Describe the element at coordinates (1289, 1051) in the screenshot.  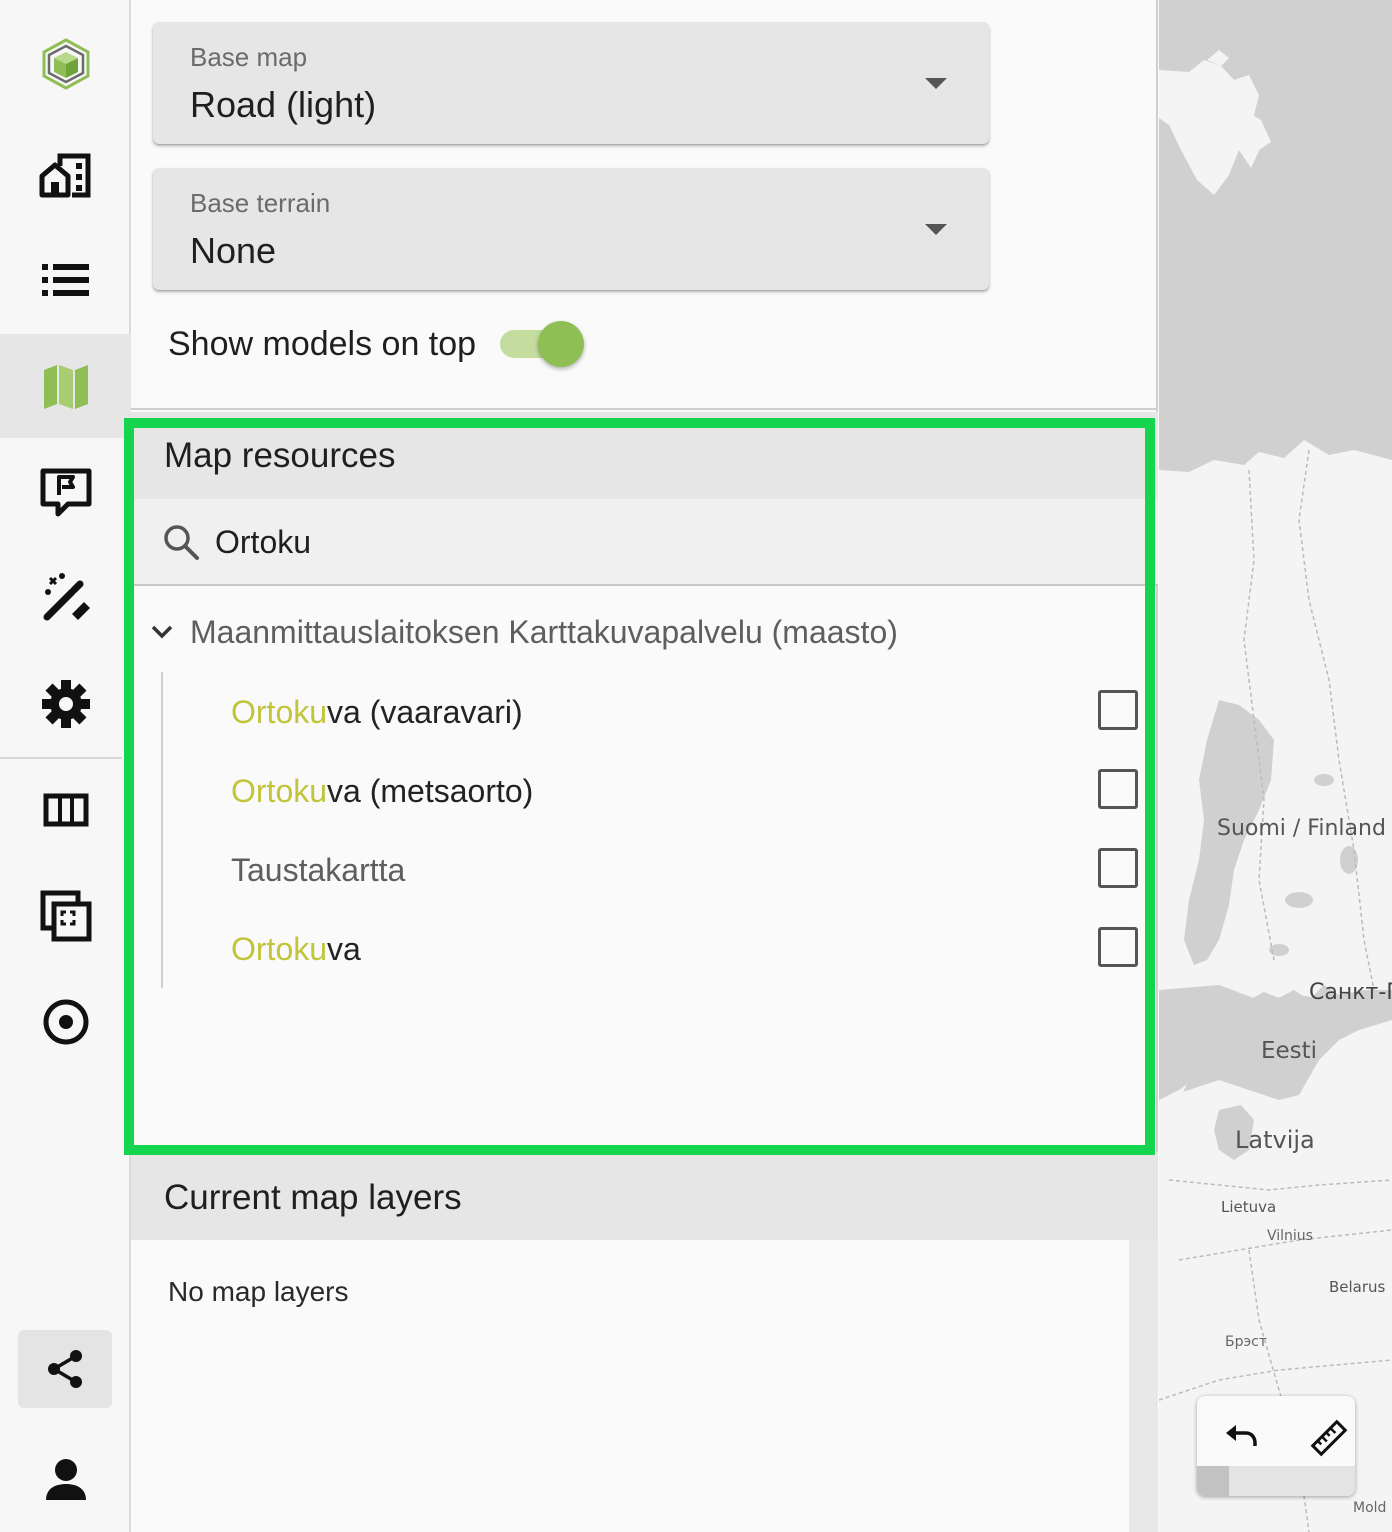
I see `map-label-estonia: Eesti` at that location.